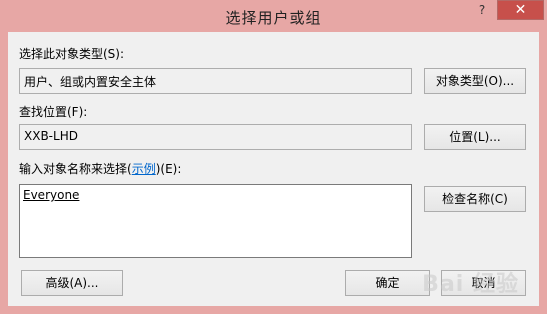 The height and width of the screenshot is (314, 547). What do you see at coordinates (53, 112) in the screenshot?
I see `location-label: 查找位置(F):` at bounding box center [53, 112].